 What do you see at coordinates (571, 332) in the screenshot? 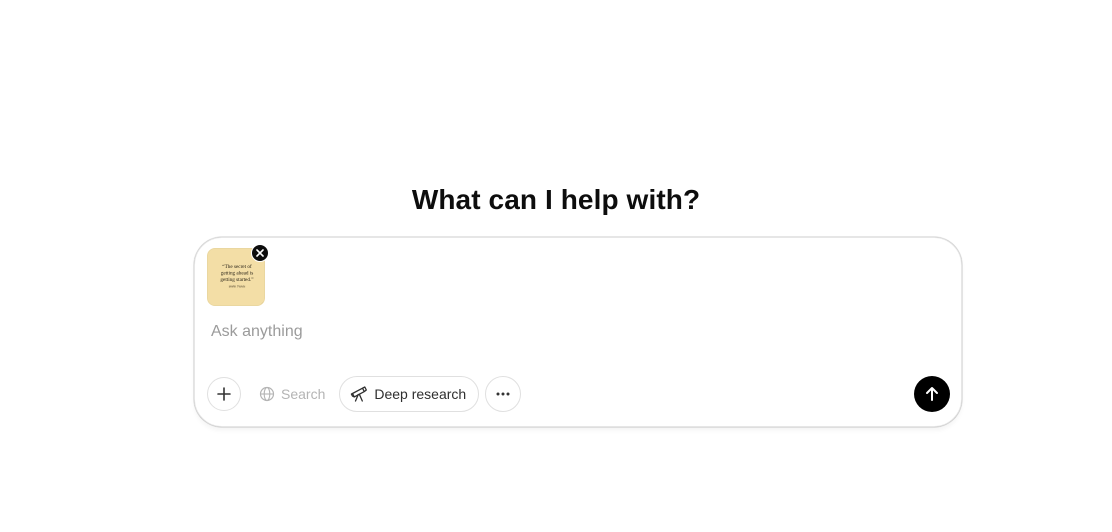
I see `prompt-input` at bounding box center [571, 332].